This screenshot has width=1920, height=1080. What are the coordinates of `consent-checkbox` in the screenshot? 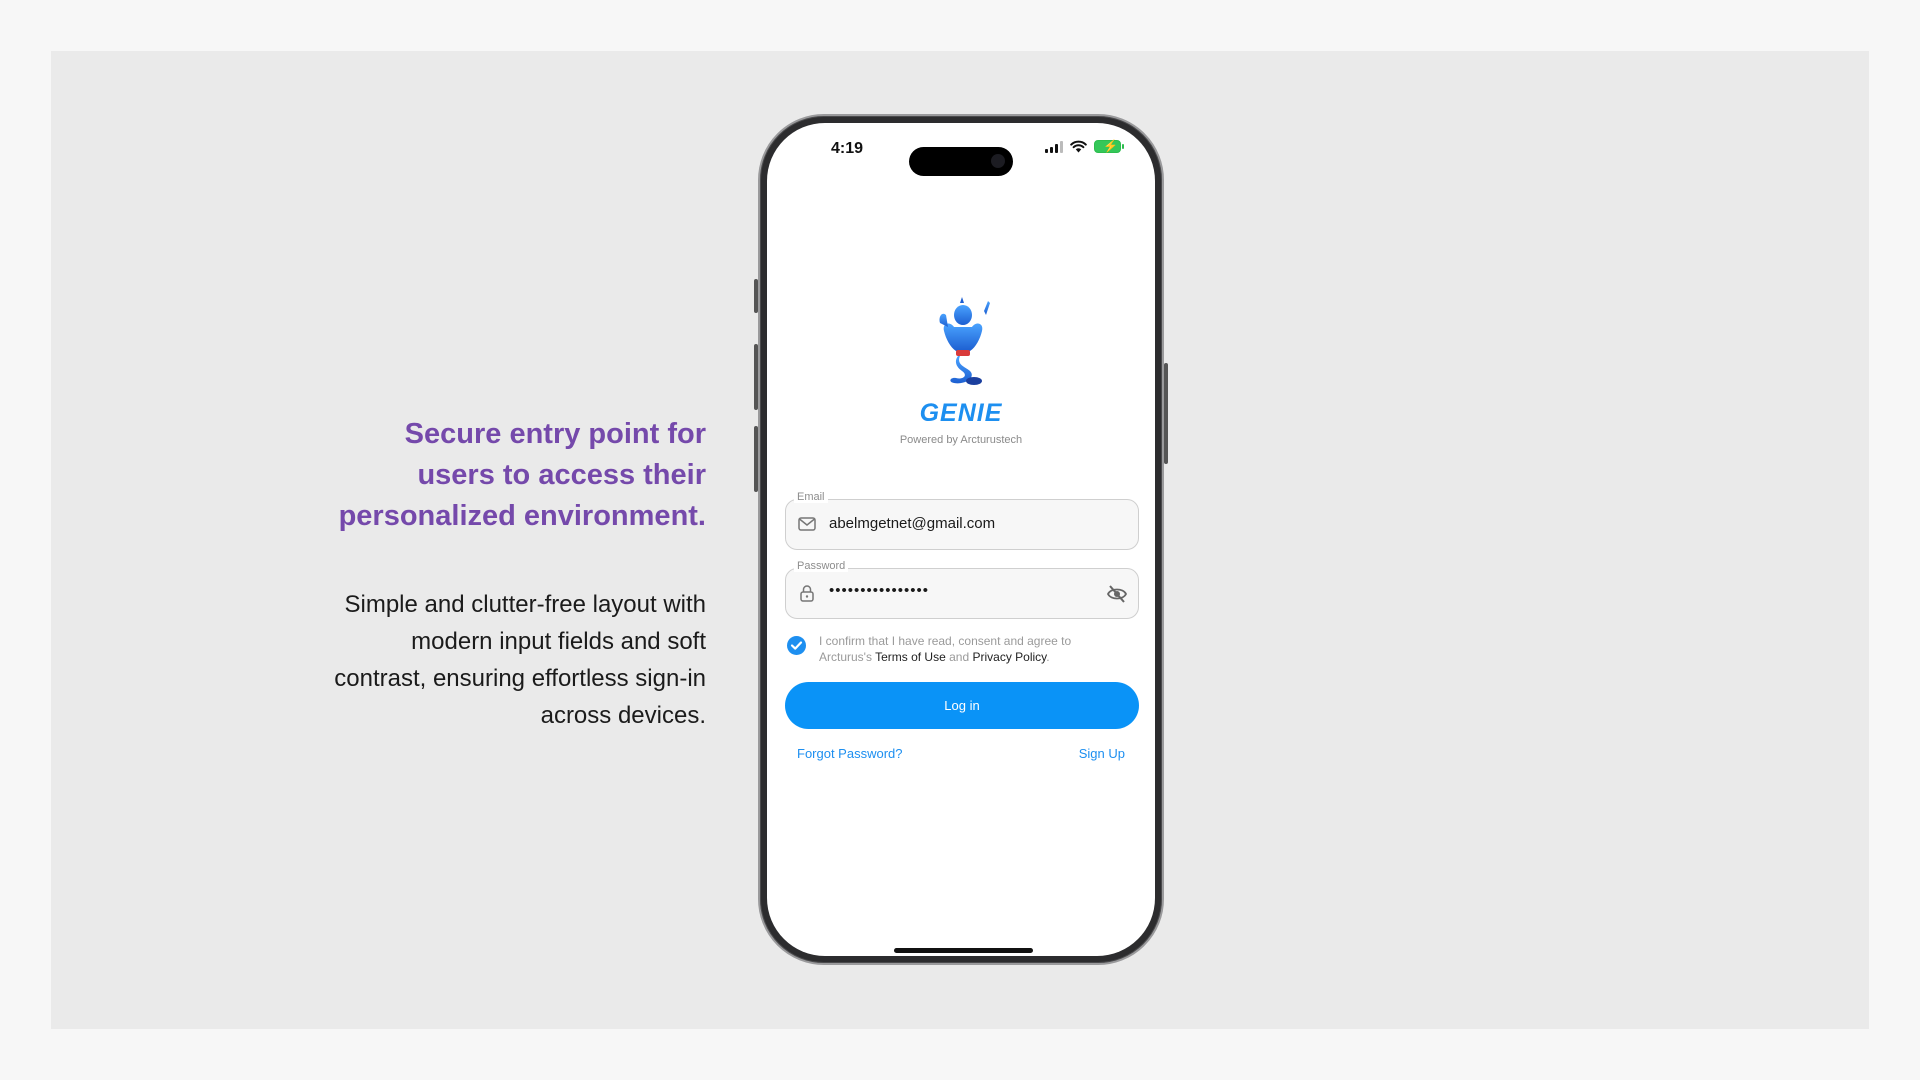 It's located at (796, 645).